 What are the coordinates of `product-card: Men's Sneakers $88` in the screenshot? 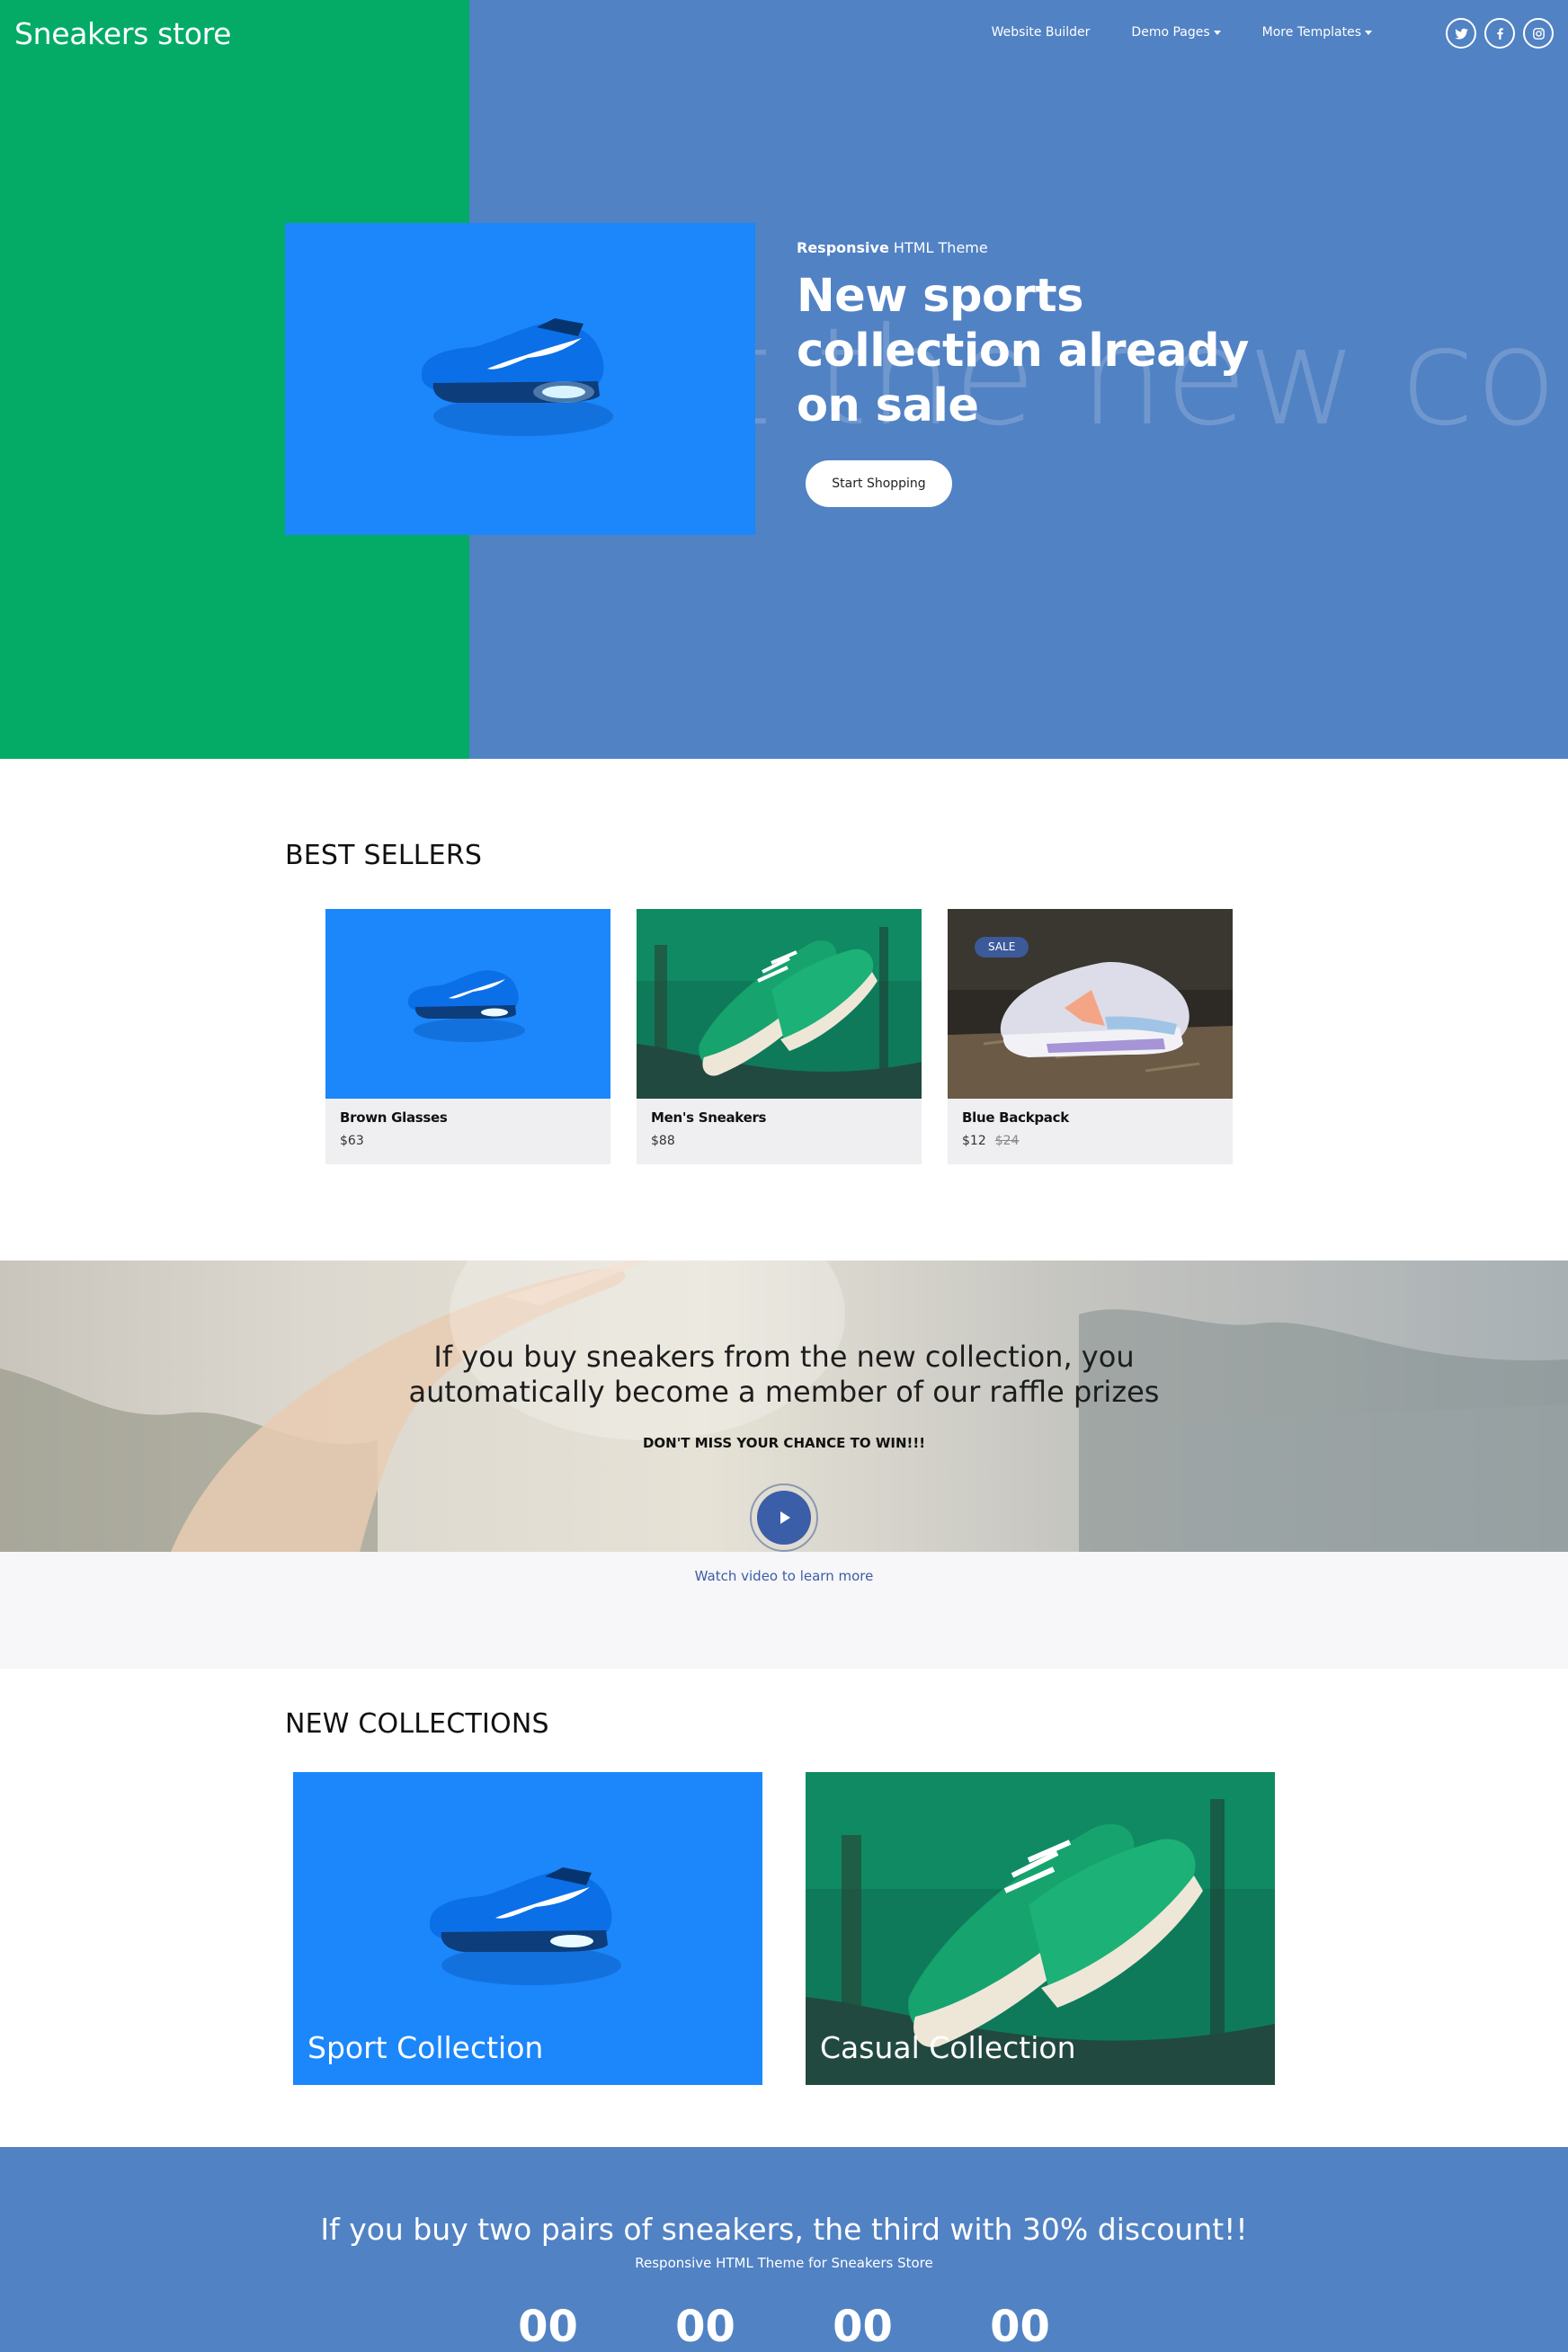 It's located at (780, 1037).